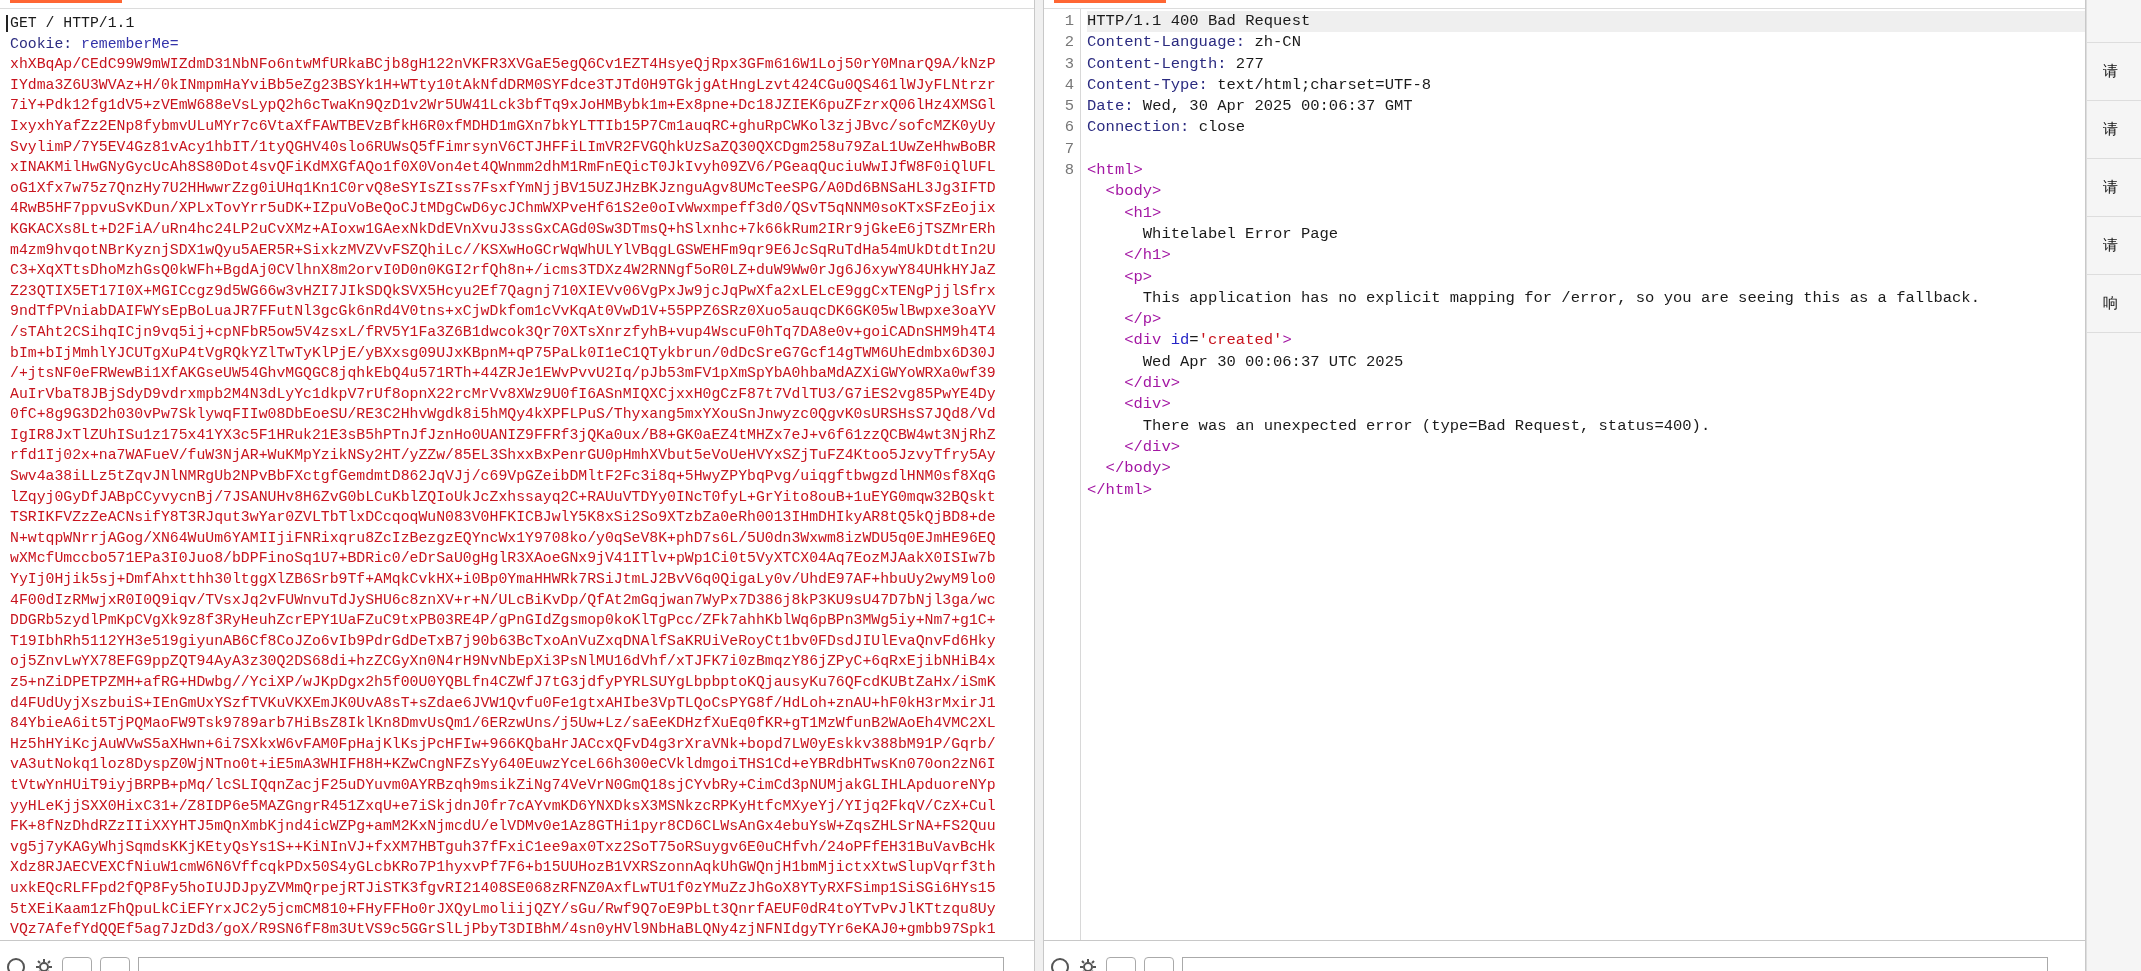  What do you see at coordinates (130, 43) in the screenshot?
I see `cookie-name: rememberMe=` at bounding box center [130, 43].